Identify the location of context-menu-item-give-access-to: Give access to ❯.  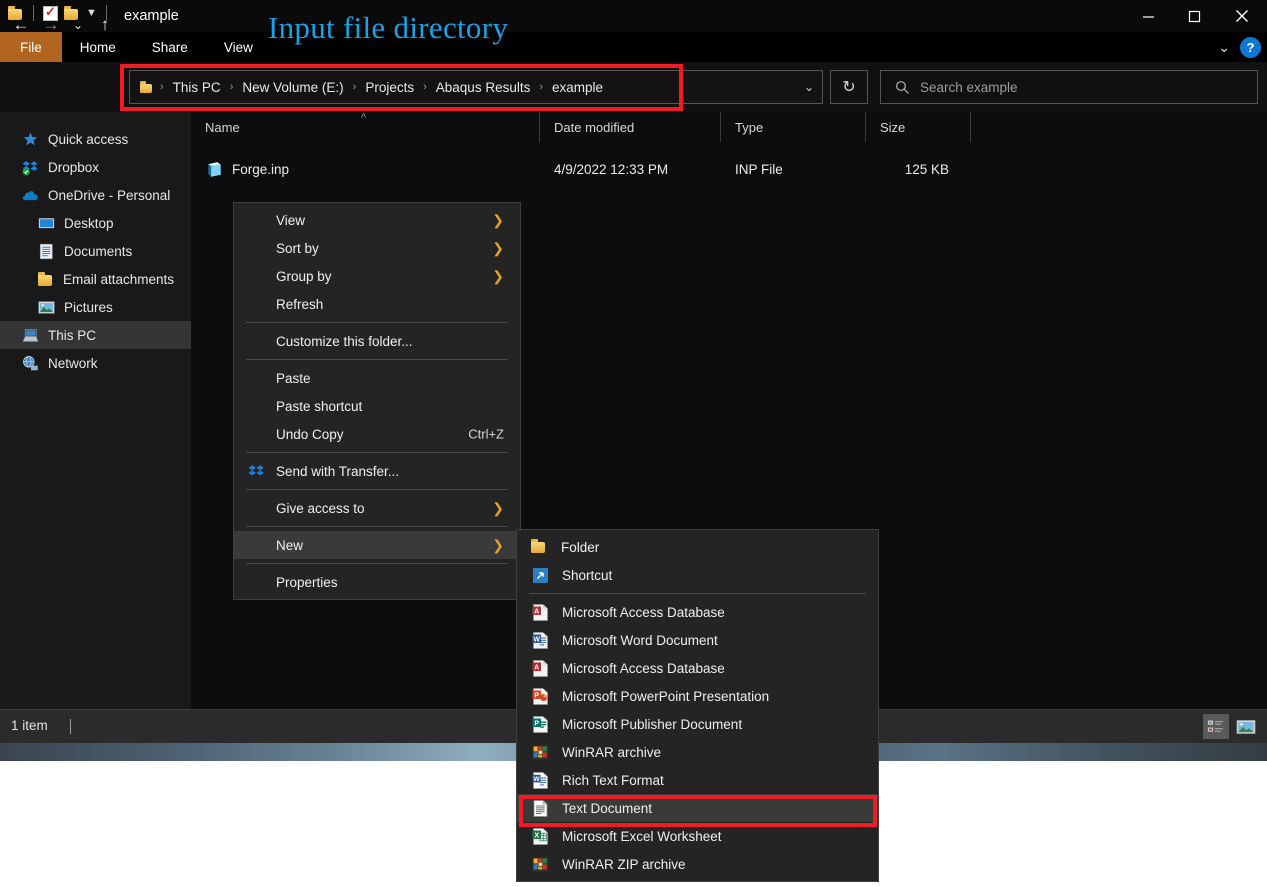
(377, 508).